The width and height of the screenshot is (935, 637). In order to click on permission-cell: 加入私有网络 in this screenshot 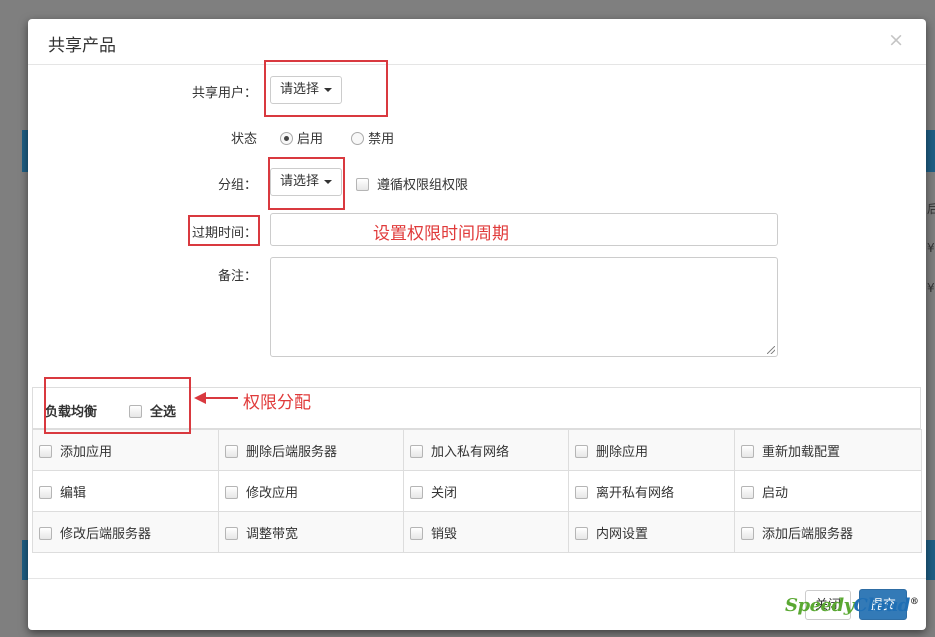, I will do `click(486, 450)`.